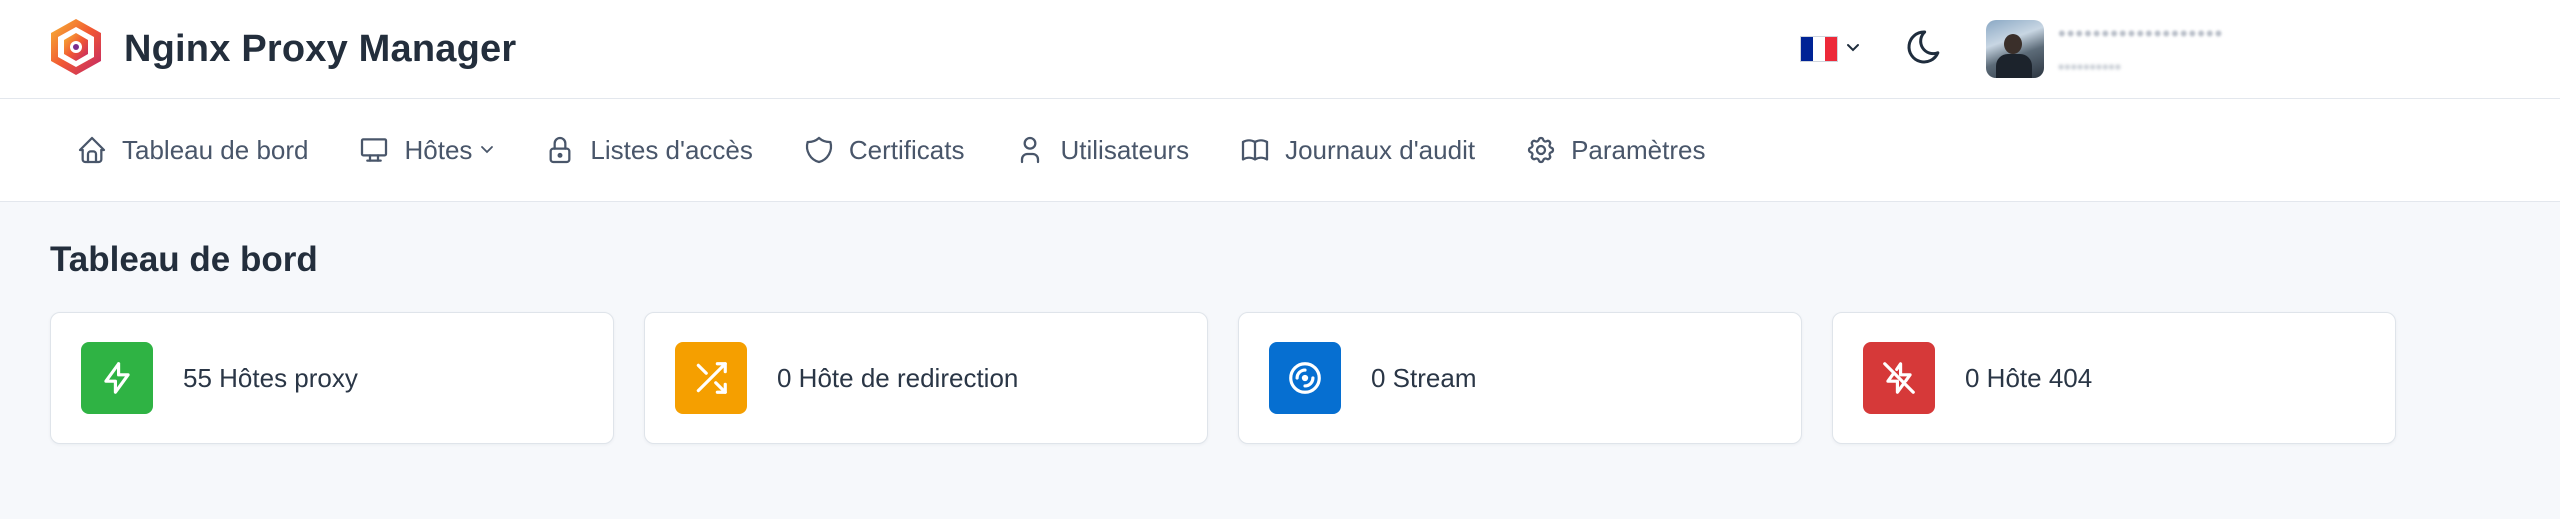 Image resolution: width=2560 pixels, height=519 pixels. I want to click on user-name: •••••••••••••••••••, so click(2141, 33).